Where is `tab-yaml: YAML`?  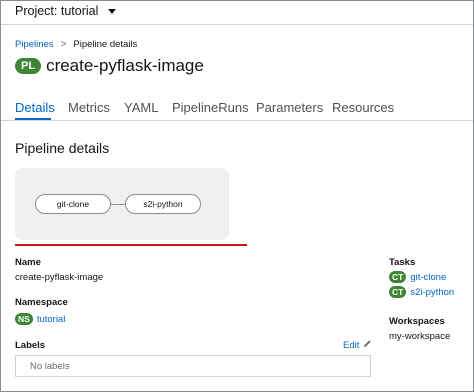 tab-yaml: YAML is located at coordinates (141, 107).